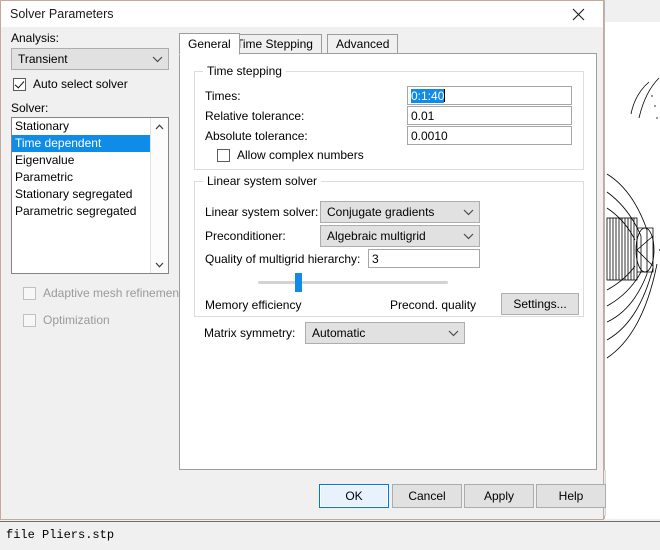 This screenshot has width=660, height=550. Describe the element at coordinates (376, 236) in the screenshot. I see `preconditioner-value: Algebraic multigrid` at that location.